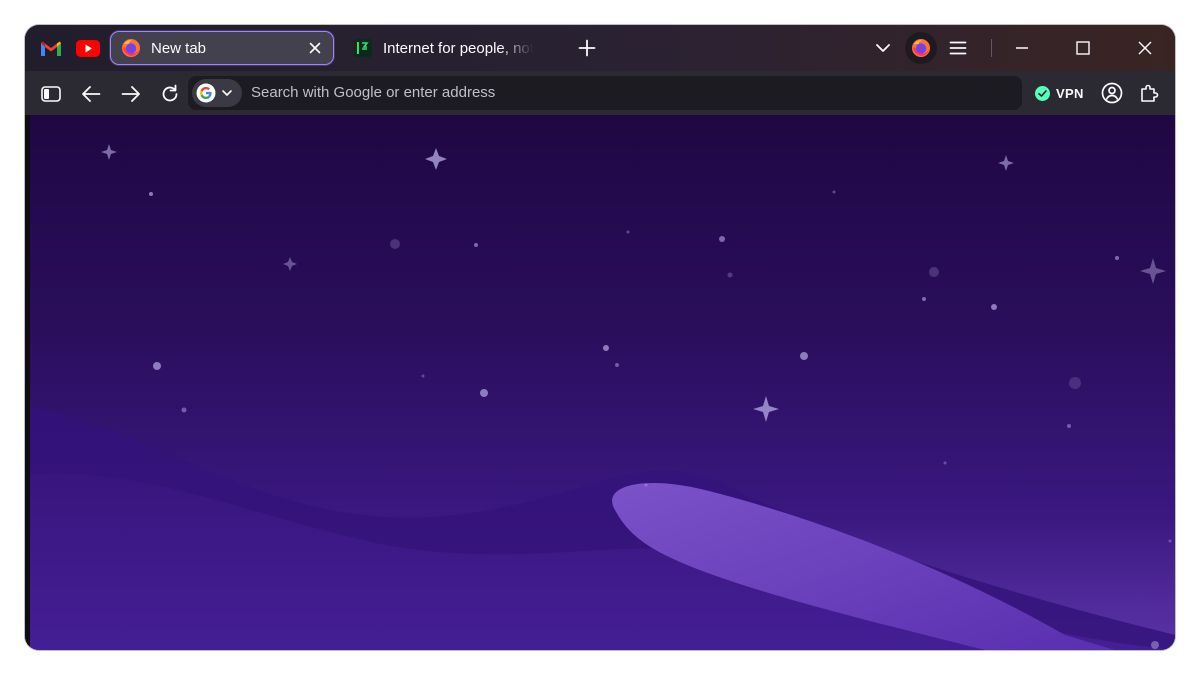 This screenshot has width=1200, height=675. I want to click on forward-button, so click(131, 94).